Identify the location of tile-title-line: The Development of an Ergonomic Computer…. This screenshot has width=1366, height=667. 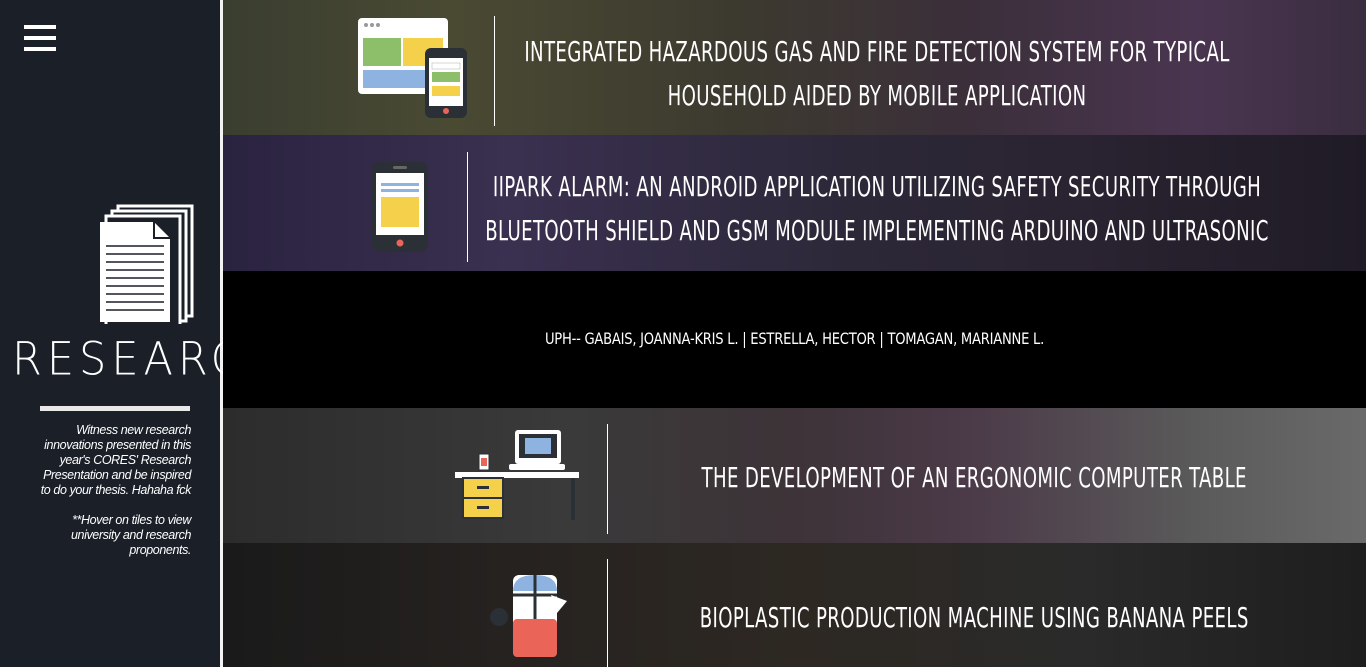
(974, 477).